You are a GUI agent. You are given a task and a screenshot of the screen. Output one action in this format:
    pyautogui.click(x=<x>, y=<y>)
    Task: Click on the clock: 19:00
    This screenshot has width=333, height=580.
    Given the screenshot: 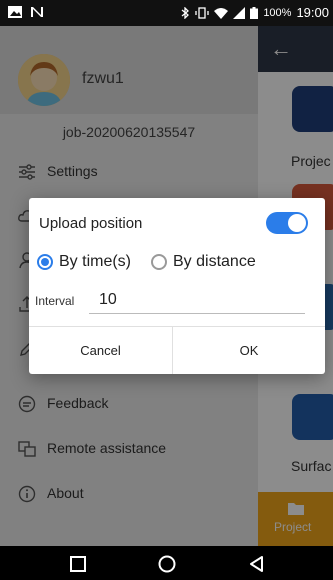 What is the action you would take?
    pyautogui.click(x=312, y=12)
    